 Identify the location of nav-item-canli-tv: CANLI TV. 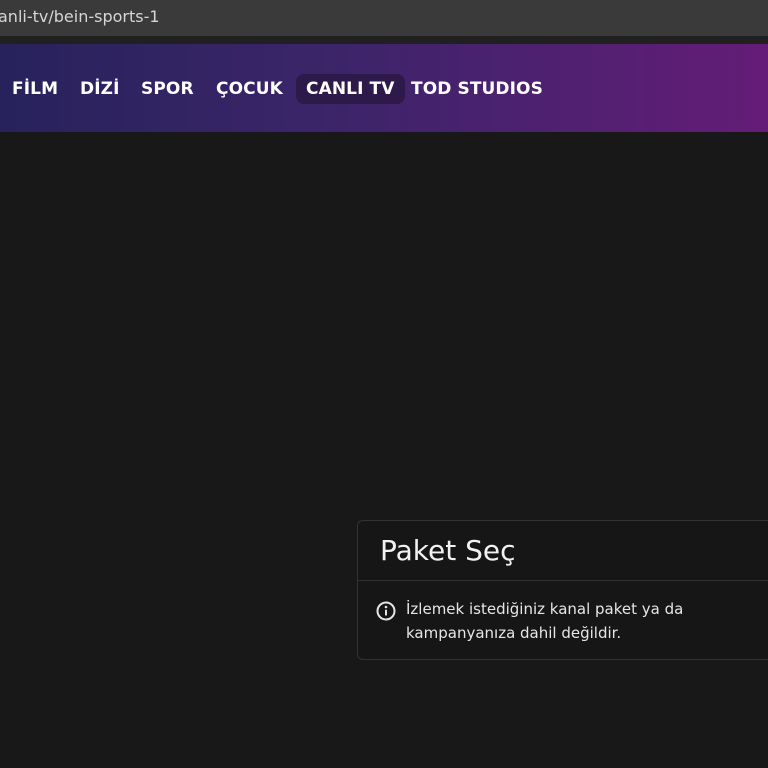
(350, 89).